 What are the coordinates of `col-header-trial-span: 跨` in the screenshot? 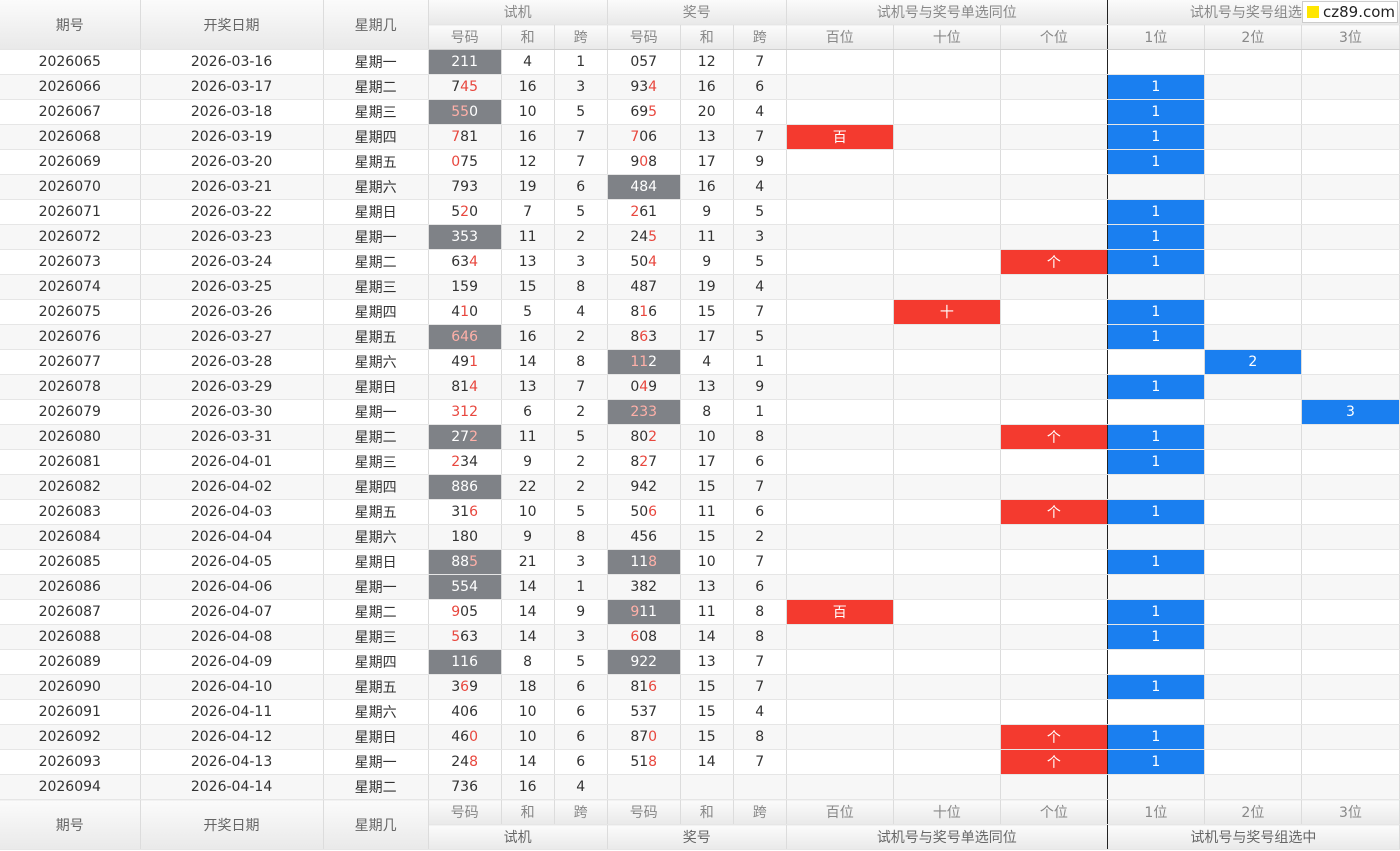 It's located at (581, 37).